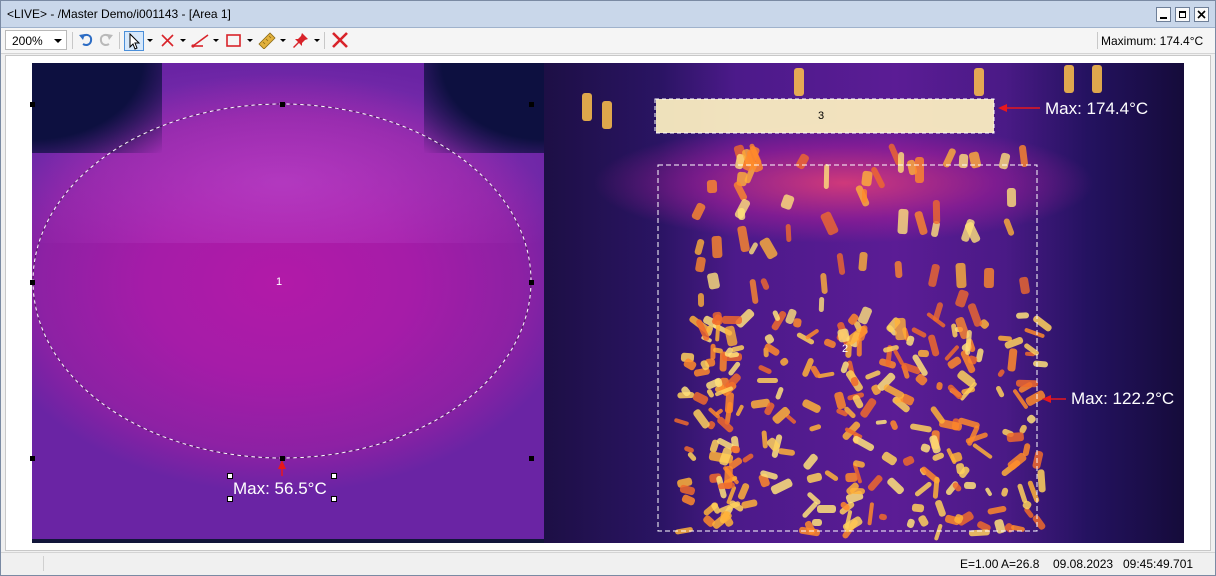  I want to click on pin-tool-button, so click(301, 41).